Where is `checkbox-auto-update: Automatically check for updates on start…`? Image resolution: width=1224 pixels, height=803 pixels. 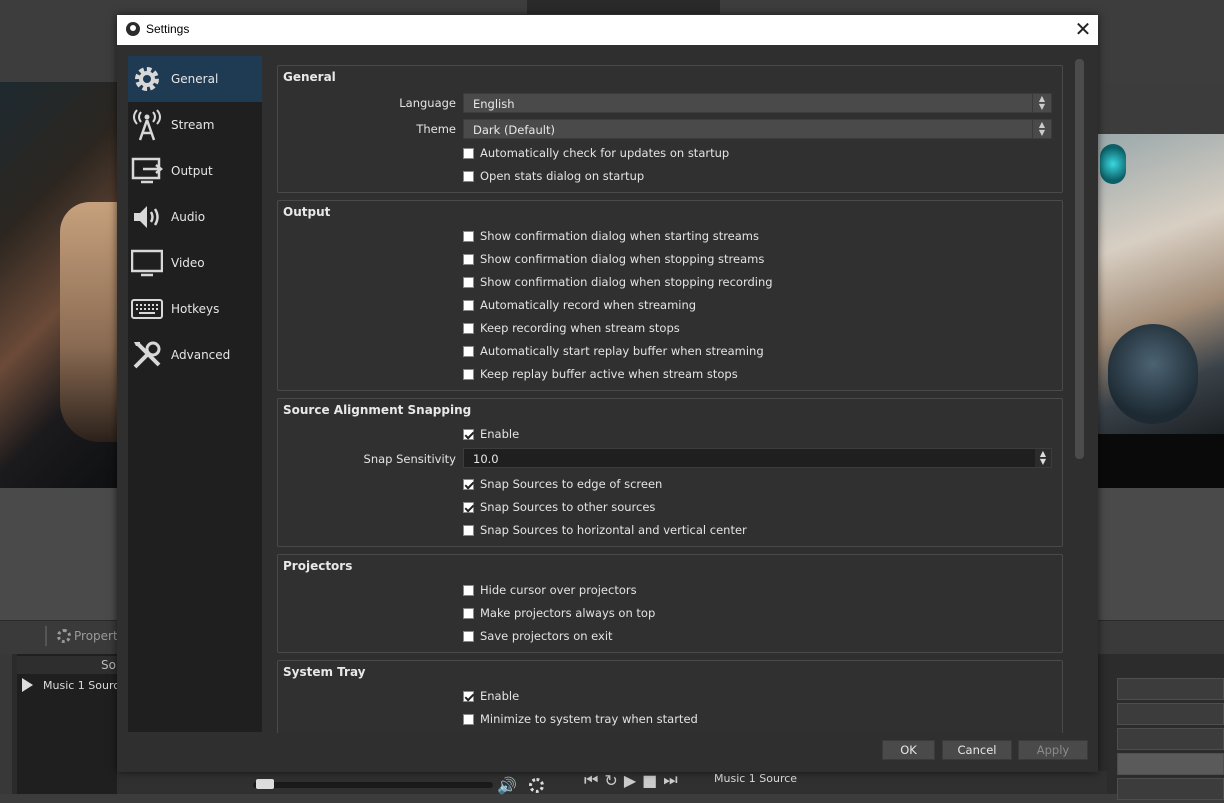
checkbox-auto-update: Automatically check for updates on start… is located at coordinates (596, 153).